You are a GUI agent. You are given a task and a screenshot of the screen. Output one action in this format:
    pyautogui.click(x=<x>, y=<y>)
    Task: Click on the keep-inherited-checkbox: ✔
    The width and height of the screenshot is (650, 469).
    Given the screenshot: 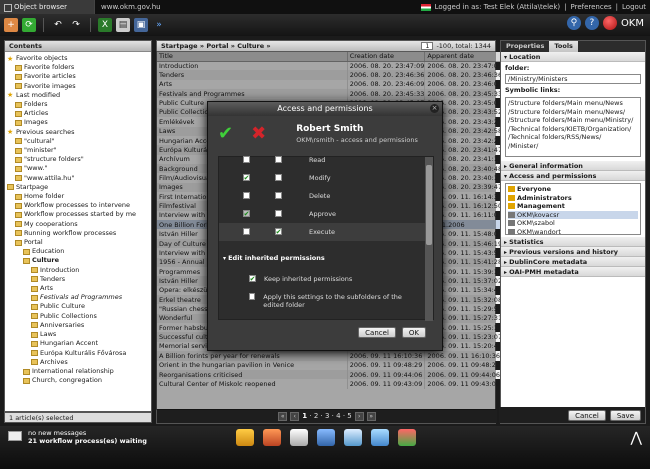 What is the action you would take?
    pyautogui.click(x=252, y=279)
    